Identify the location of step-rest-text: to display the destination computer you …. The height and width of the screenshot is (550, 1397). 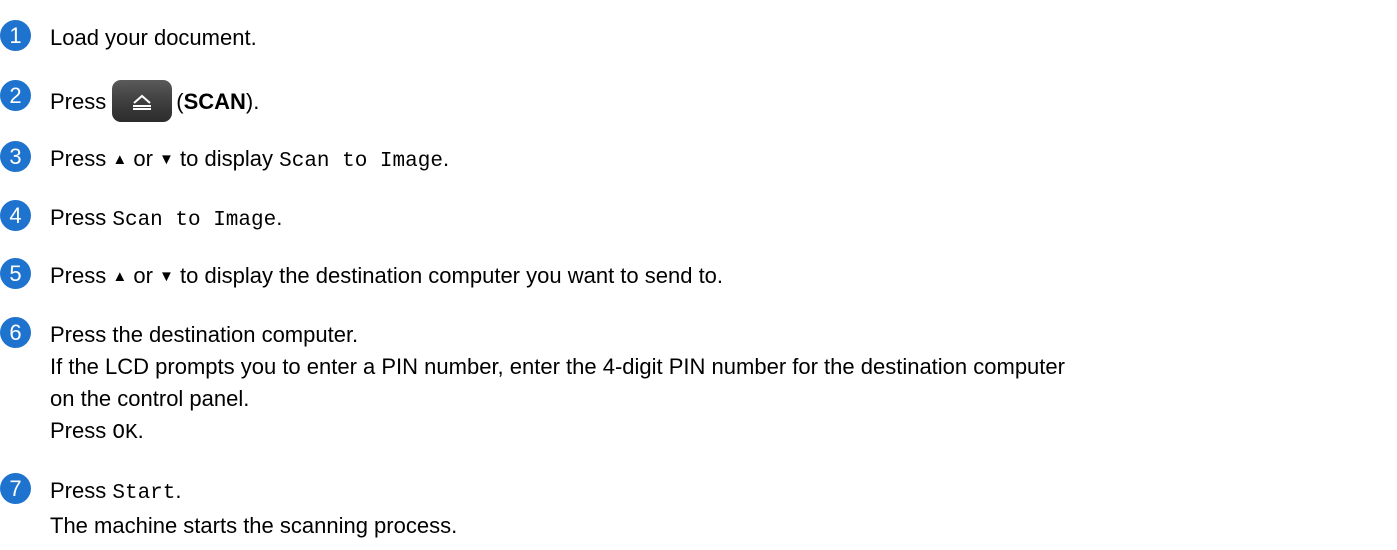
(452, 275).